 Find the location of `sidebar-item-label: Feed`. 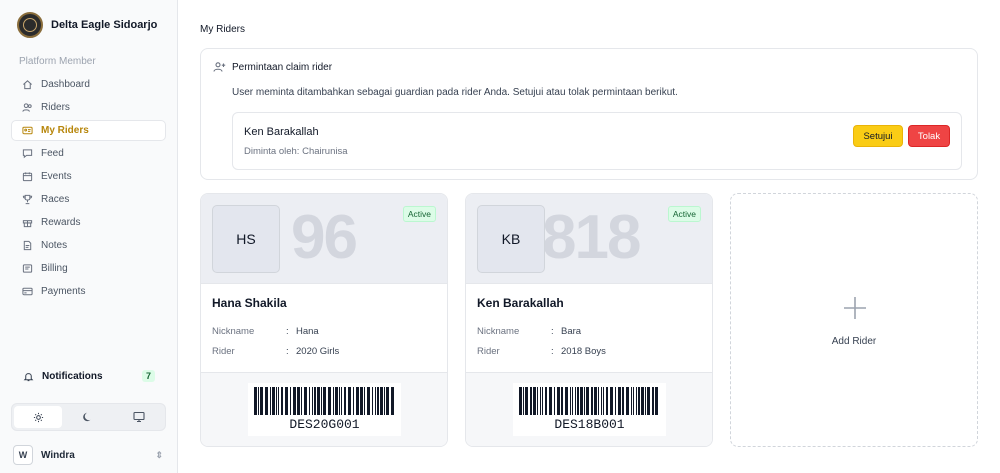

sidebar-item-label: Feed is located at coordinates (52, 153).